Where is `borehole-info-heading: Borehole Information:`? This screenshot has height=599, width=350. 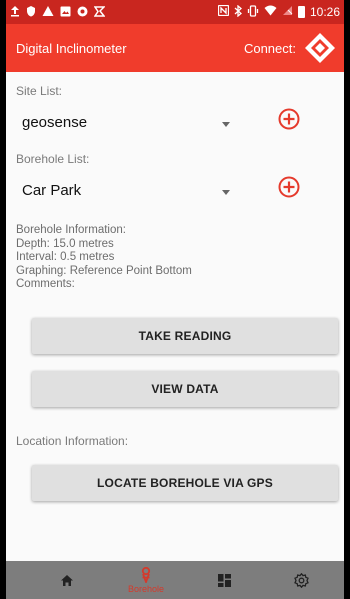
borehole-info-heading: Borehole Information: is located at coordinates (71, 230).